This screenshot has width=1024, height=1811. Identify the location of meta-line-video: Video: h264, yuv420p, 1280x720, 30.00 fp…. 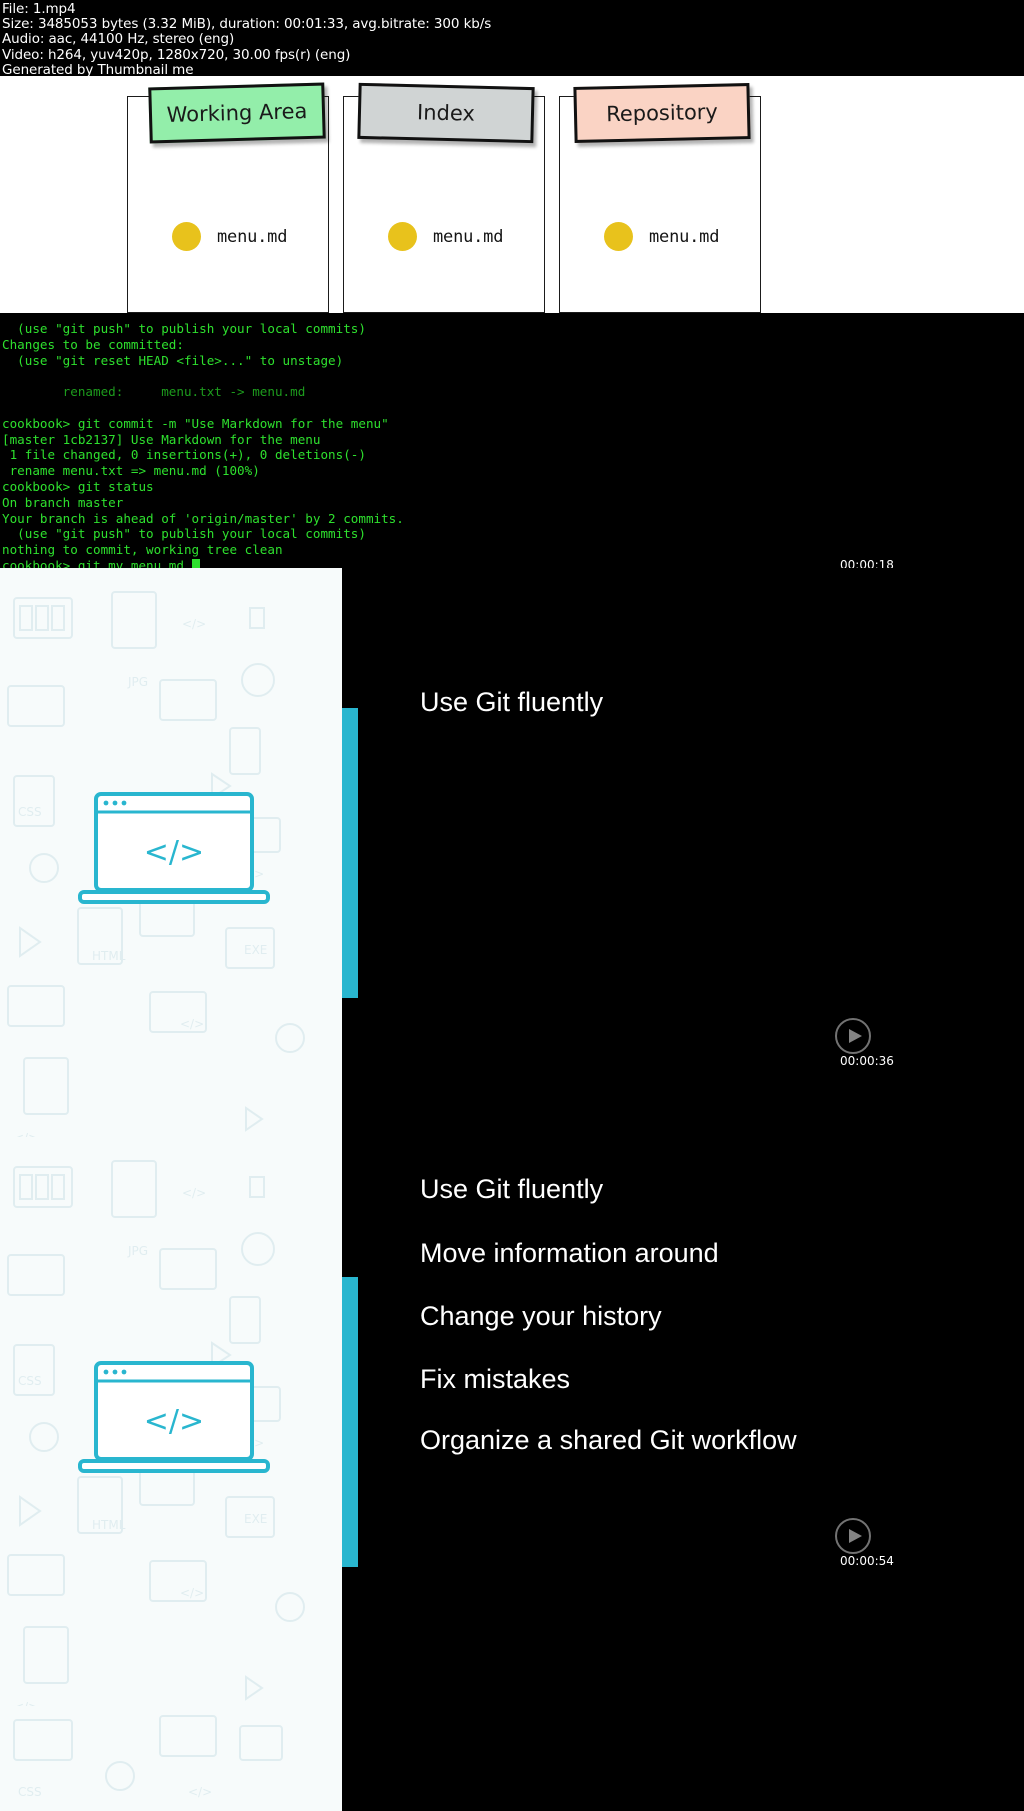
(176, 54).